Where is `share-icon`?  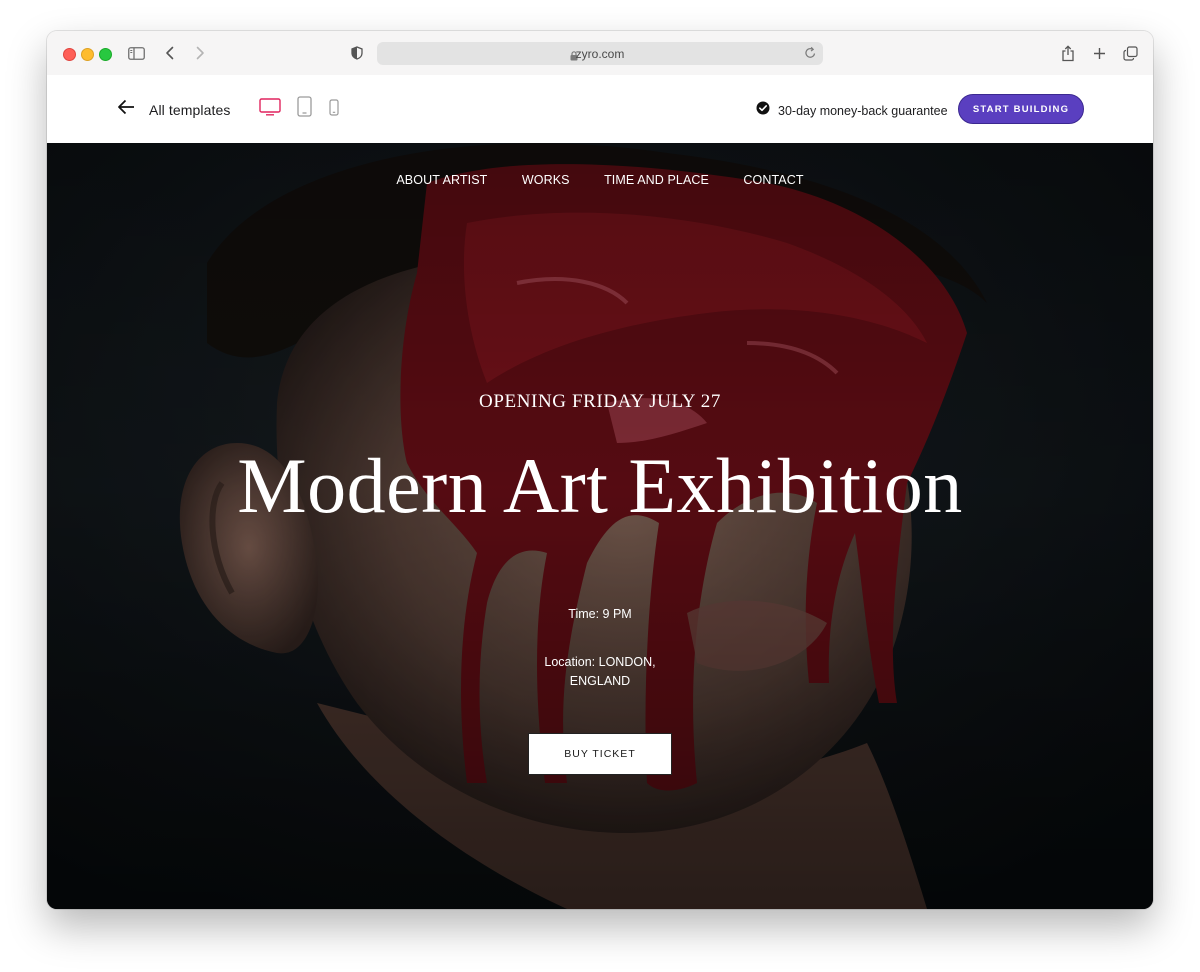 share-icon is located at coordinates (1068, 53).